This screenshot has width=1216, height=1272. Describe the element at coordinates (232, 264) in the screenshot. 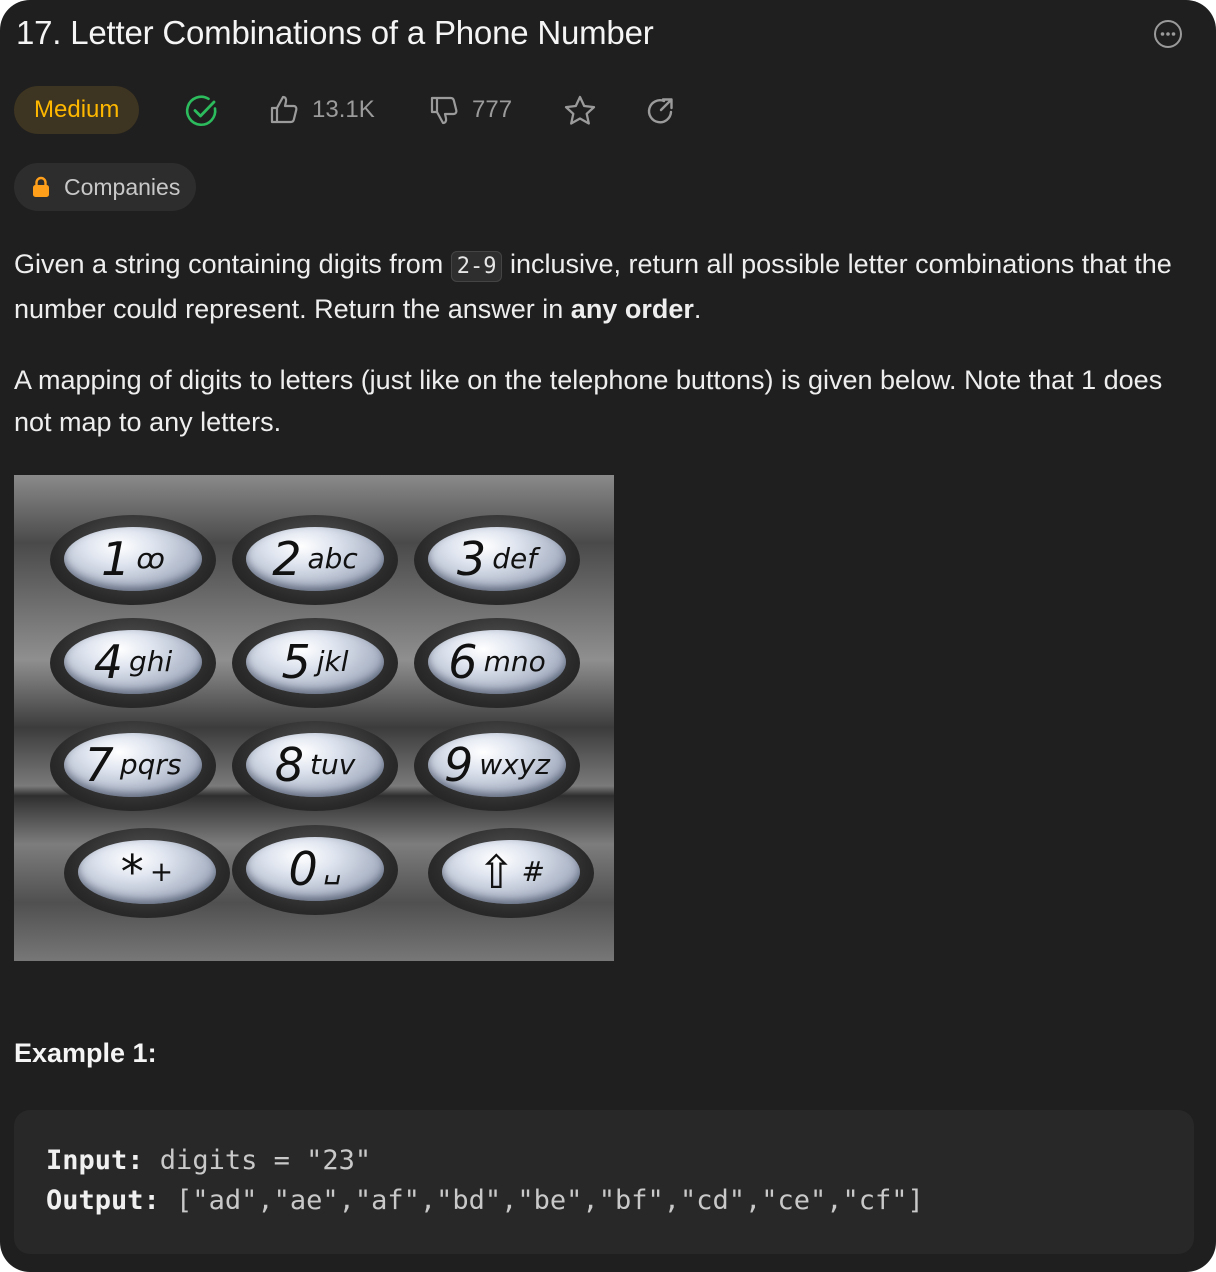

I see `description-text: Given a string containing digits from` at that location.